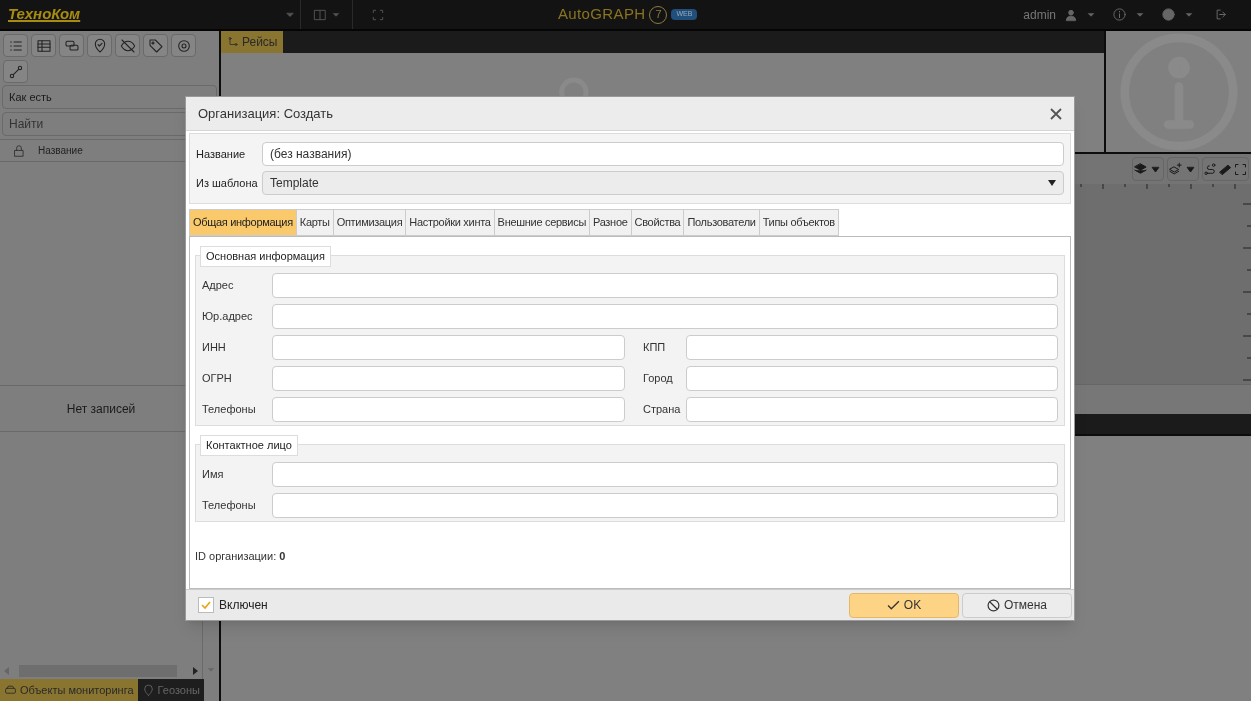 This screenshot has width=1251, height=701. What do you see at coordinates (44, 14) in the screenshot?
I see `logo: ТехноКом` at bounding box center [44, 14].